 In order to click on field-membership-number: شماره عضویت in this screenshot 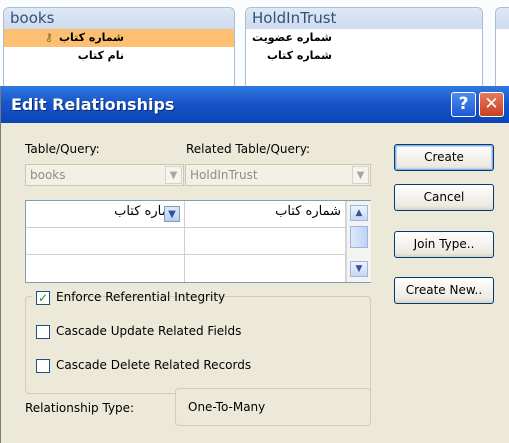, I will do `click(364, 38)`.